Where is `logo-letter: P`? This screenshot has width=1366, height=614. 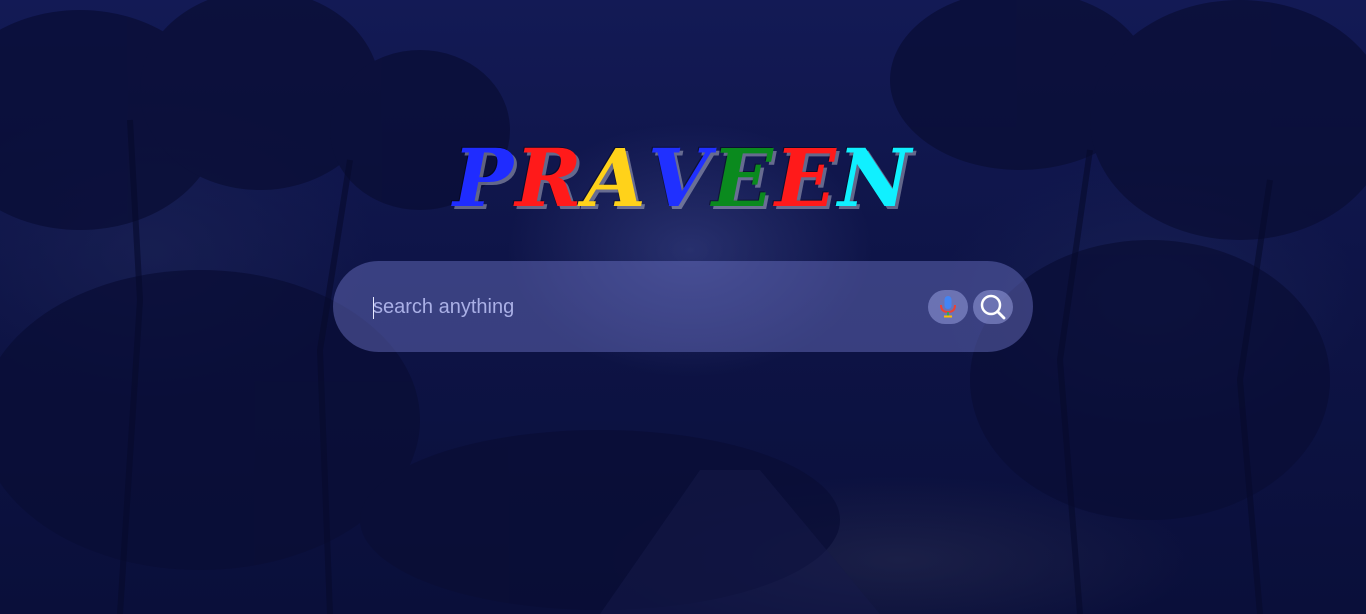 logo-letter: P is located at coordinates (484, 178).